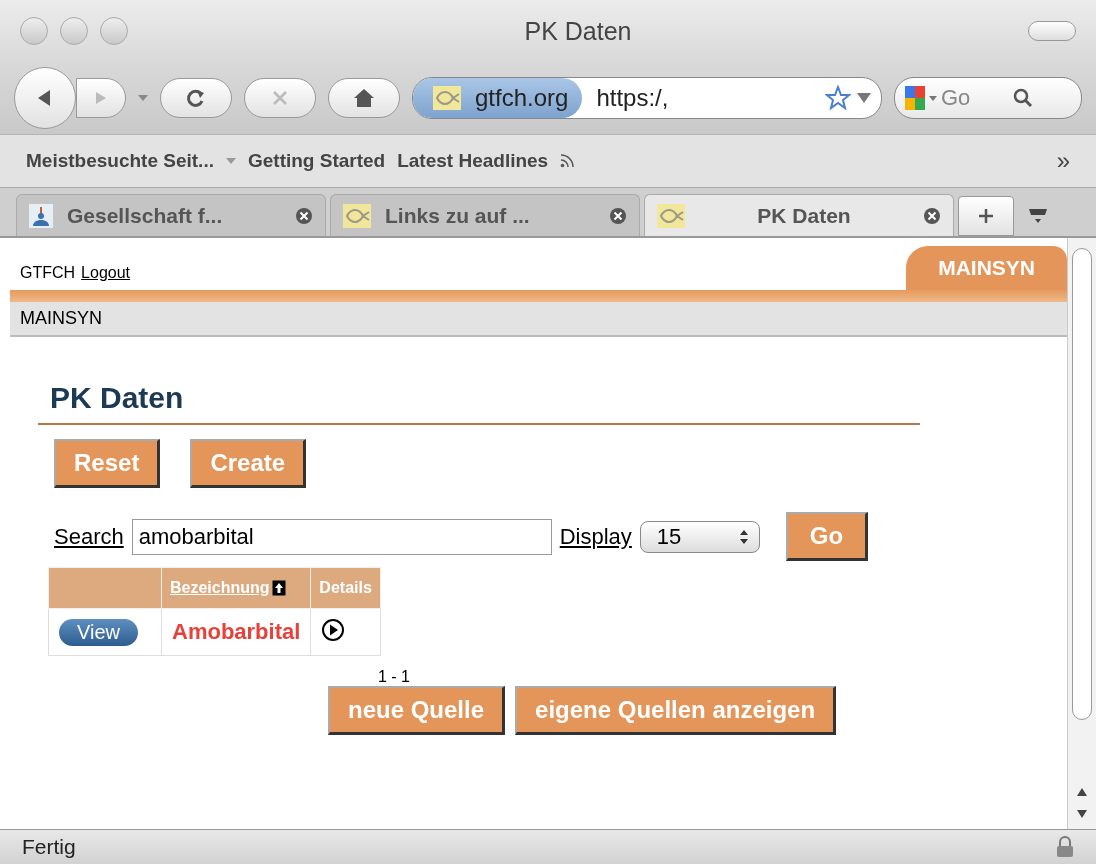  What do you see at coordinates (1063, 161) in the screenshot?
I see `bookmarks-overflow-button: »` at bounding box center [1063, 161].